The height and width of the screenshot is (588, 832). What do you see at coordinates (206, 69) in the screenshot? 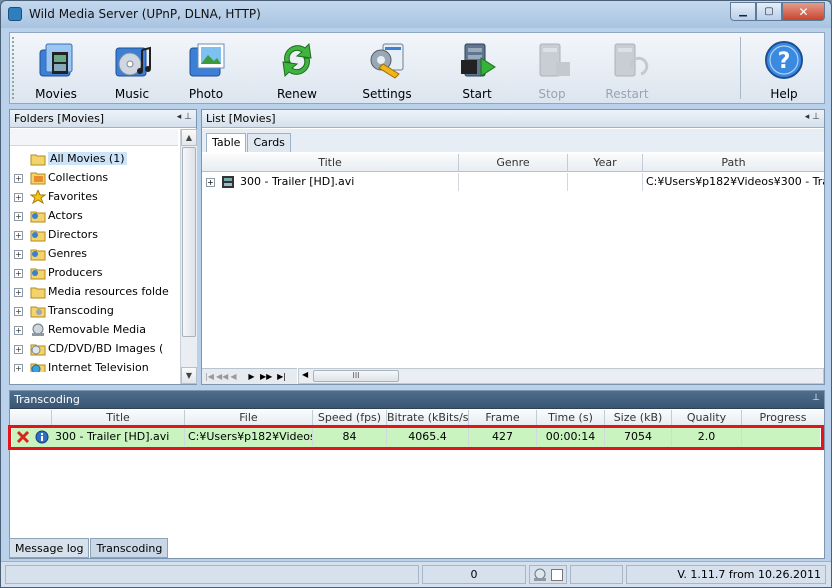
I see `photo-button: Photo` at bounding box center [206, 69].